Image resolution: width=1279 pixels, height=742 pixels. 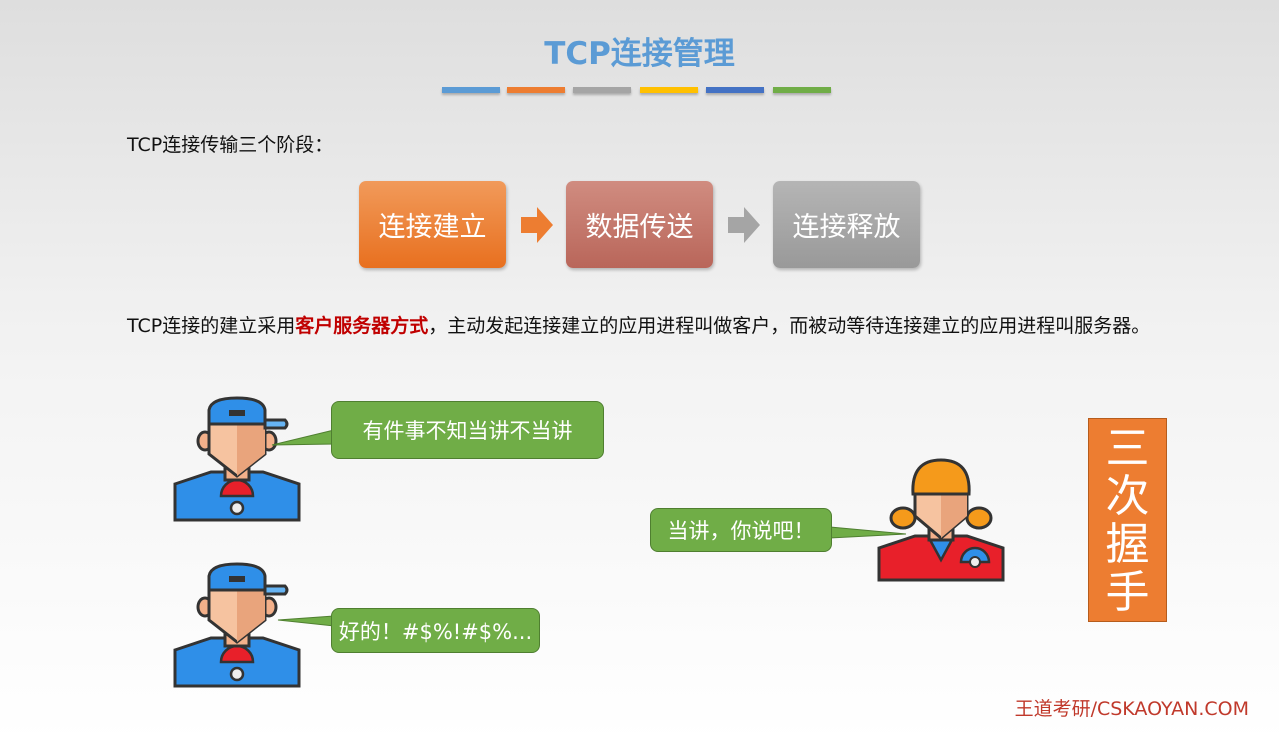 What do you see at coordinates (237, 459) in the screenshot?
I see `client-avatar` at bounding box center [237, 459].